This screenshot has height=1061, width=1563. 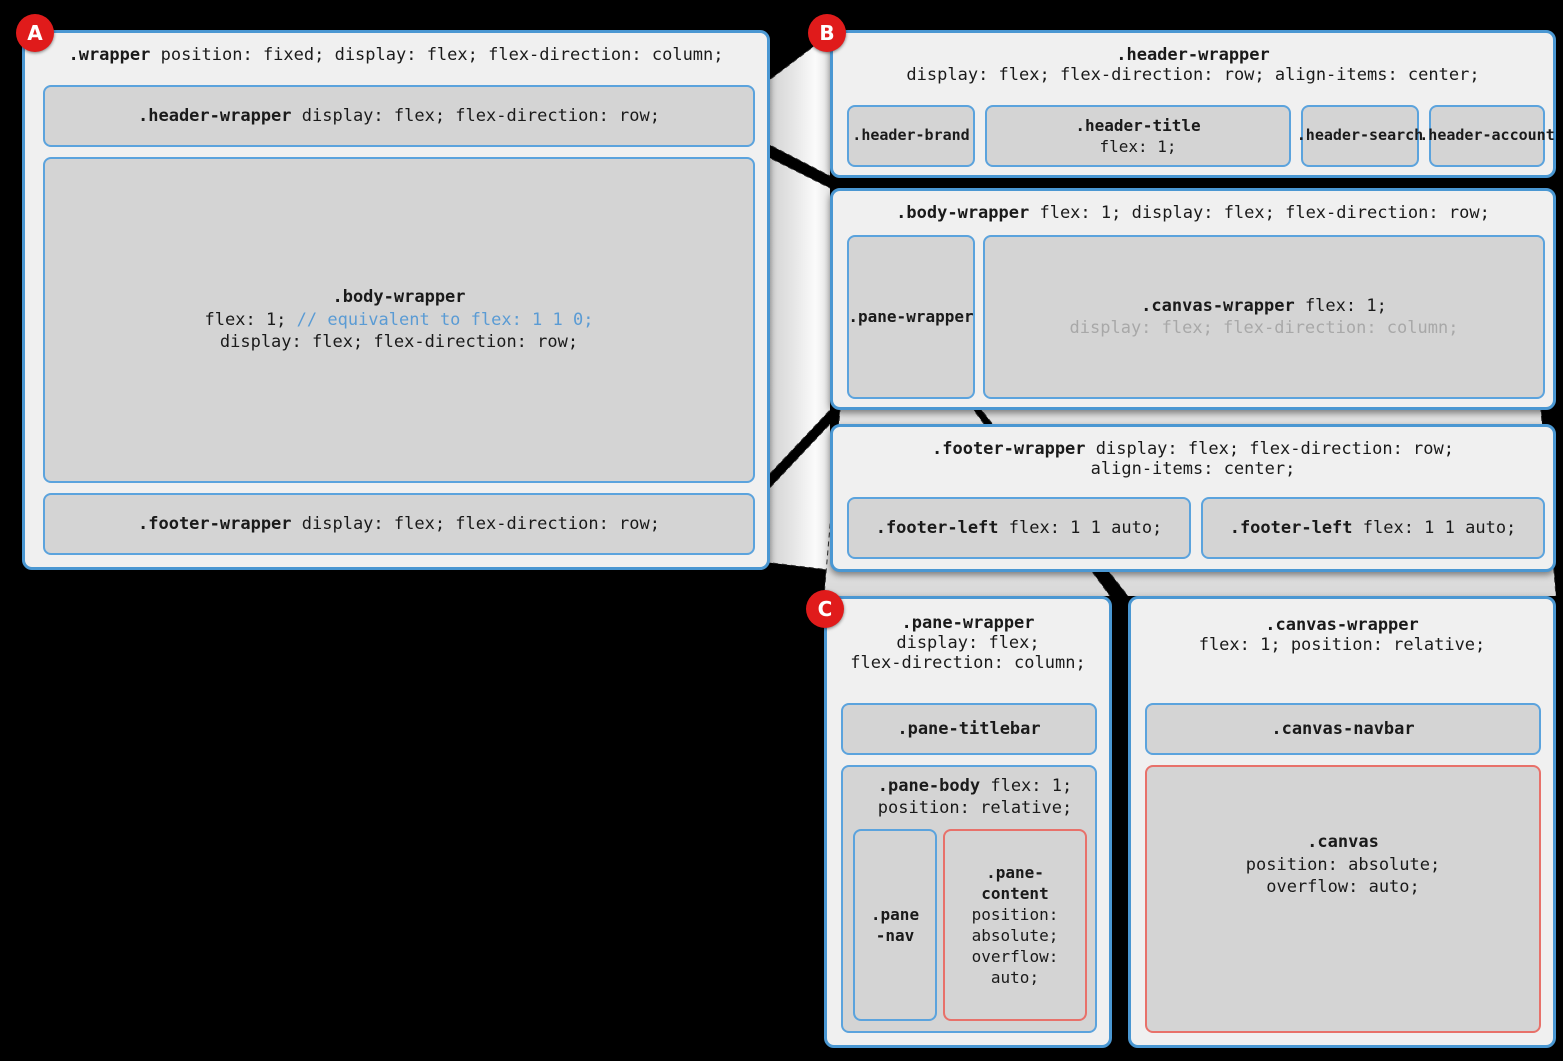 What do you see at coordinates (475, 115) in the screenshot?
I see `header-wrapper-rules: display: flex; flex-direction: row;` at bounding box center [475, 115].